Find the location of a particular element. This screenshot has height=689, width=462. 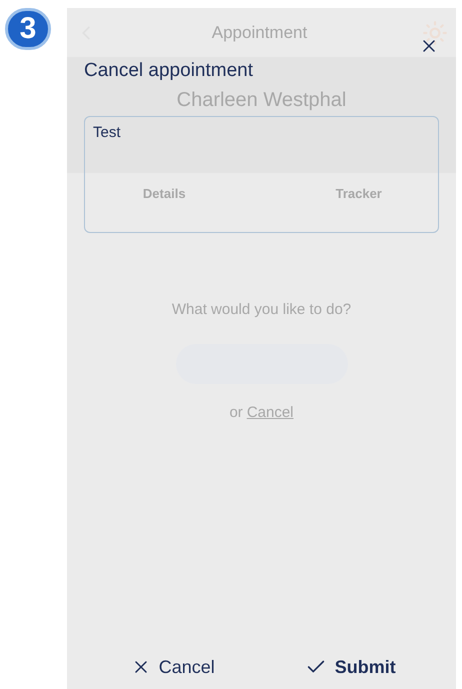

cancel-button: Cancel is located at coordinates (172, 667).